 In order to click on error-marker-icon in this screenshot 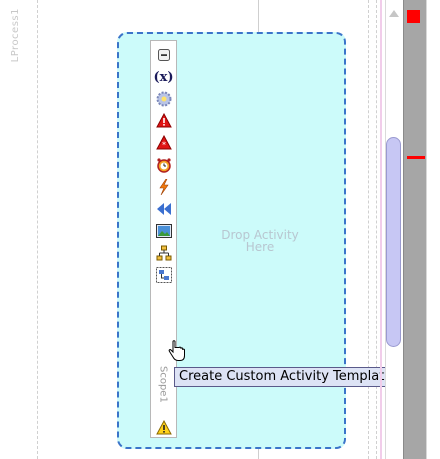, I will do `click(413, 16)`.